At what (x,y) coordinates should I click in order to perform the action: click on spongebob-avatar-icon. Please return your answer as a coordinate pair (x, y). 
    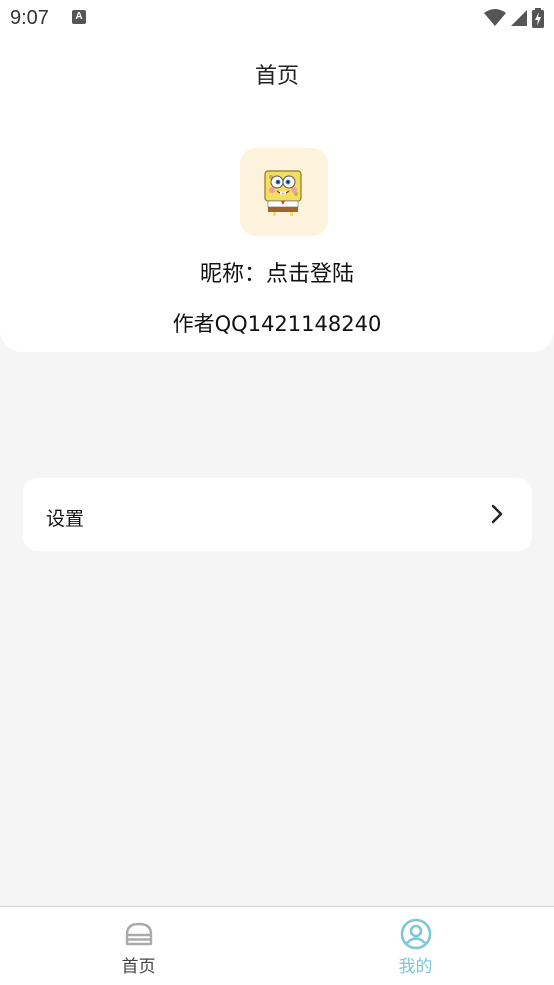
    Looking at the image, I should click on (283, 193).